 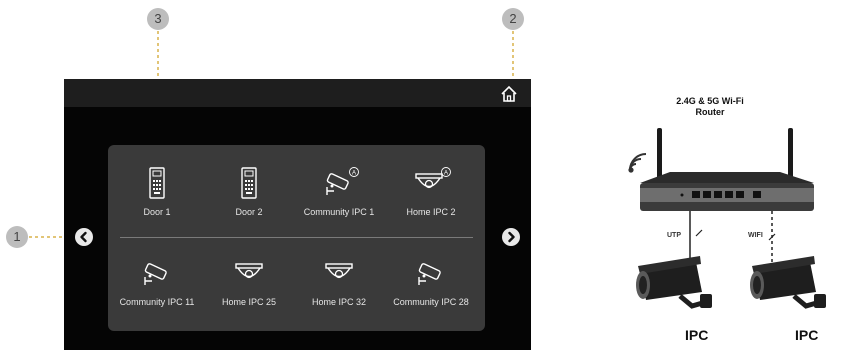 I want to click on device-tile: A Community IPC 1, so click(x=339, y=200).